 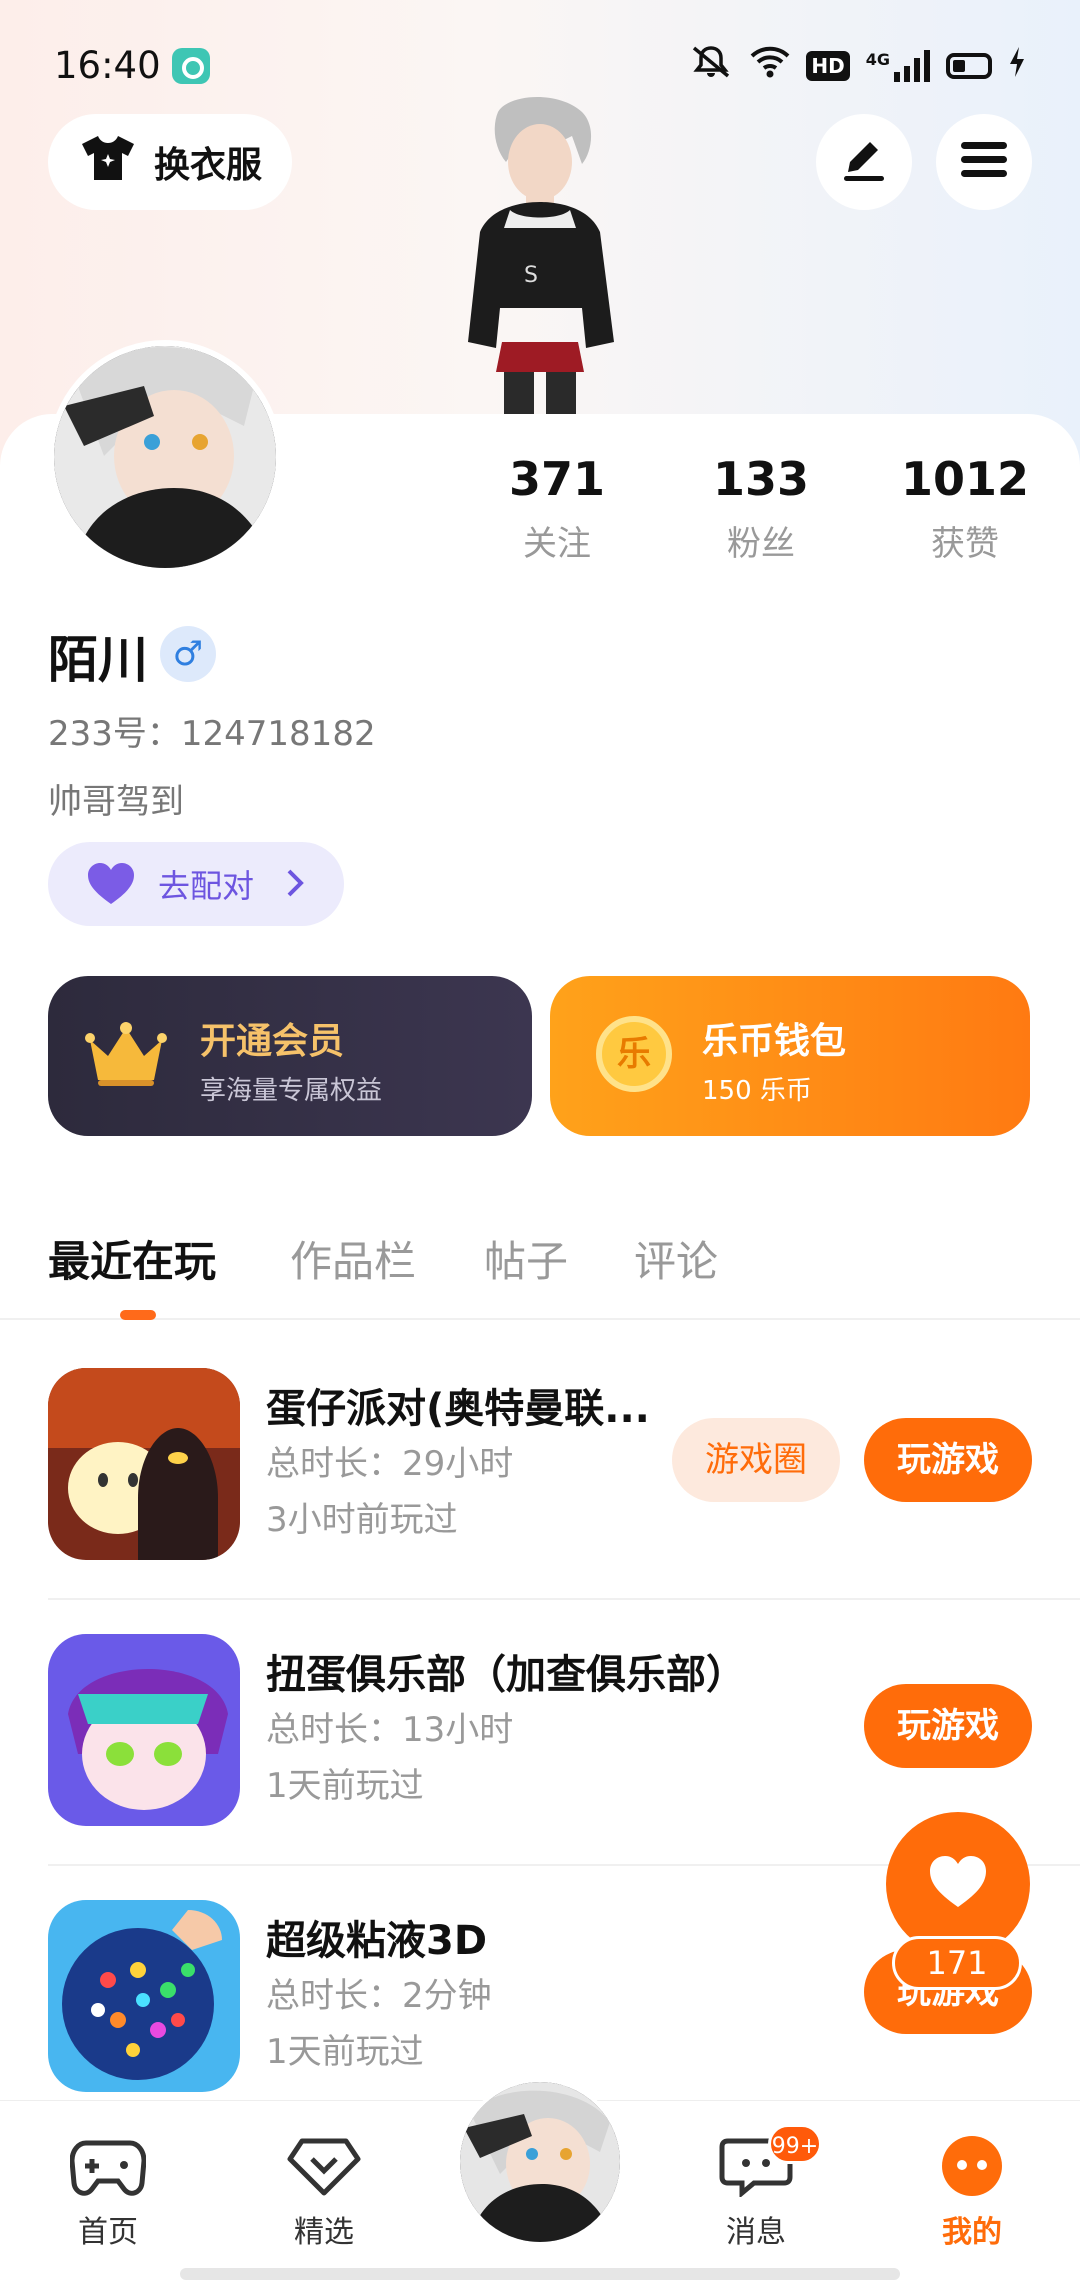 I want to click on game-duration: 总时长：2分钟, so click(x=379, y=1996).